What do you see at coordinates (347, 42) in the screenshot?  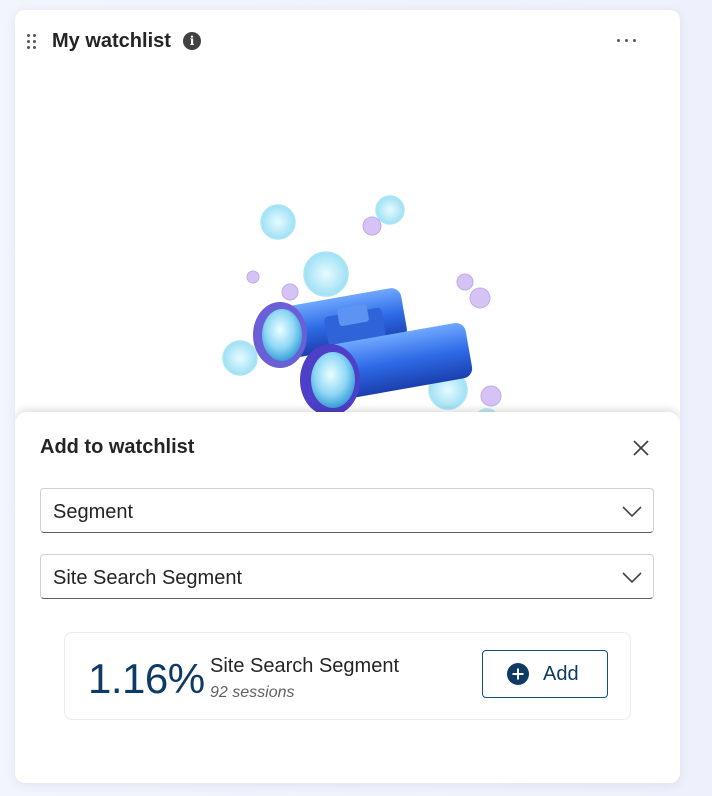 I see `widget-header: My watchlist i` at bounding box center [347, 42].